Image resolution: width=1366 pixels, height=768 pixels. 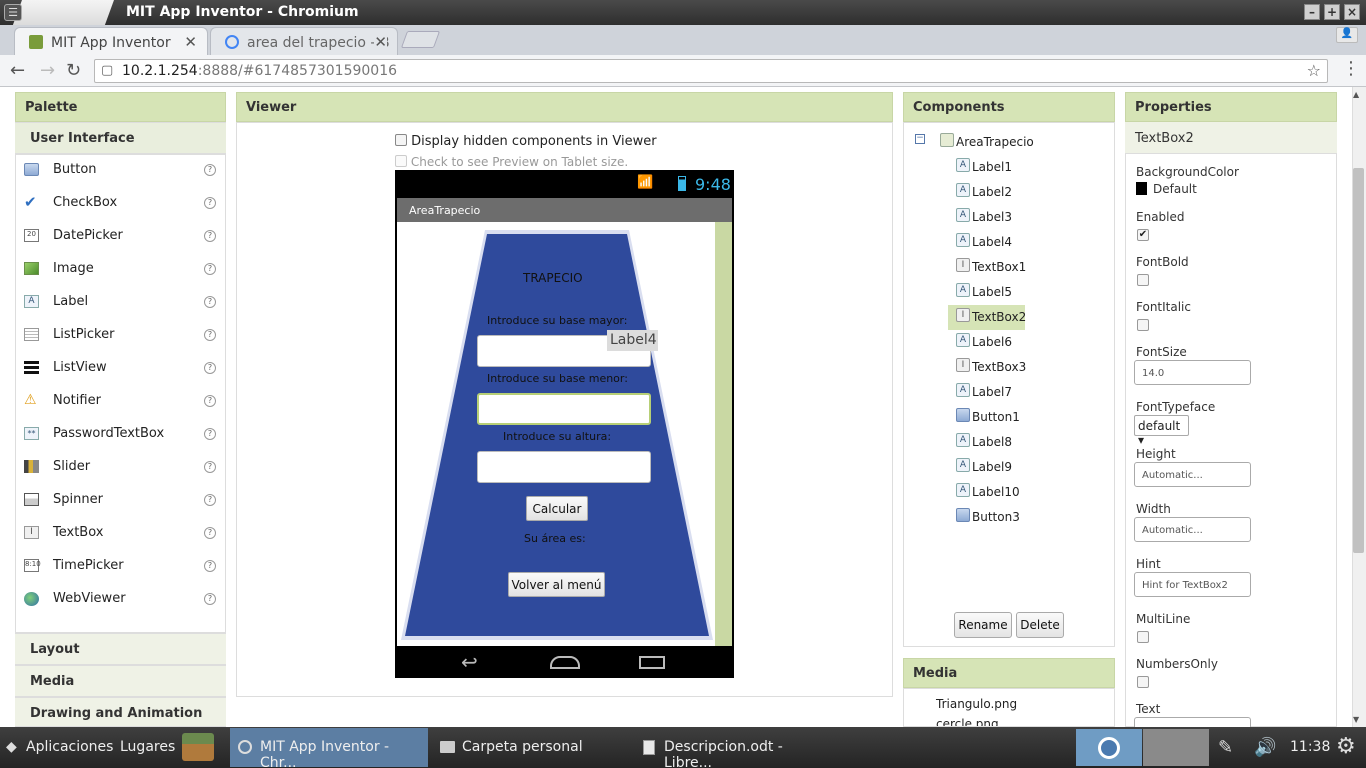 I want to click on component-item-label5: A Label5, so click(x=986, y=292).